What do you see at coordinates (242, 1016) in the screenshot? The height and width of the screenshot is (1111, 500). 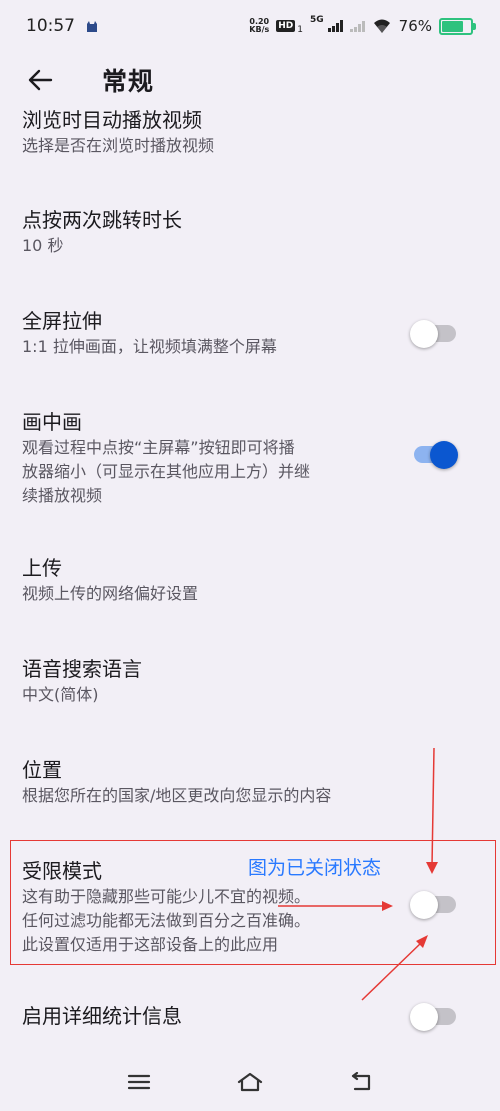 I see `setting-detailed-stats: 启用详细统计信息` at bounding box center [242, 1016].